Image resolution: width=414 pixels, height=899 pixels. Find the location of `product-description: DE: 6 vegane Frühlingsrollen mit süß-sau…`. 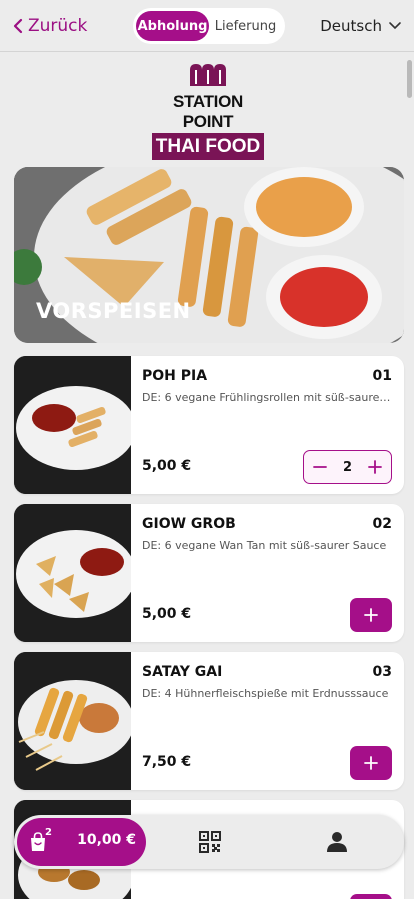

product-description: DE: 6 vegane Frühlingsrollen mit süß-sau… is located at coordinates (267, 397).